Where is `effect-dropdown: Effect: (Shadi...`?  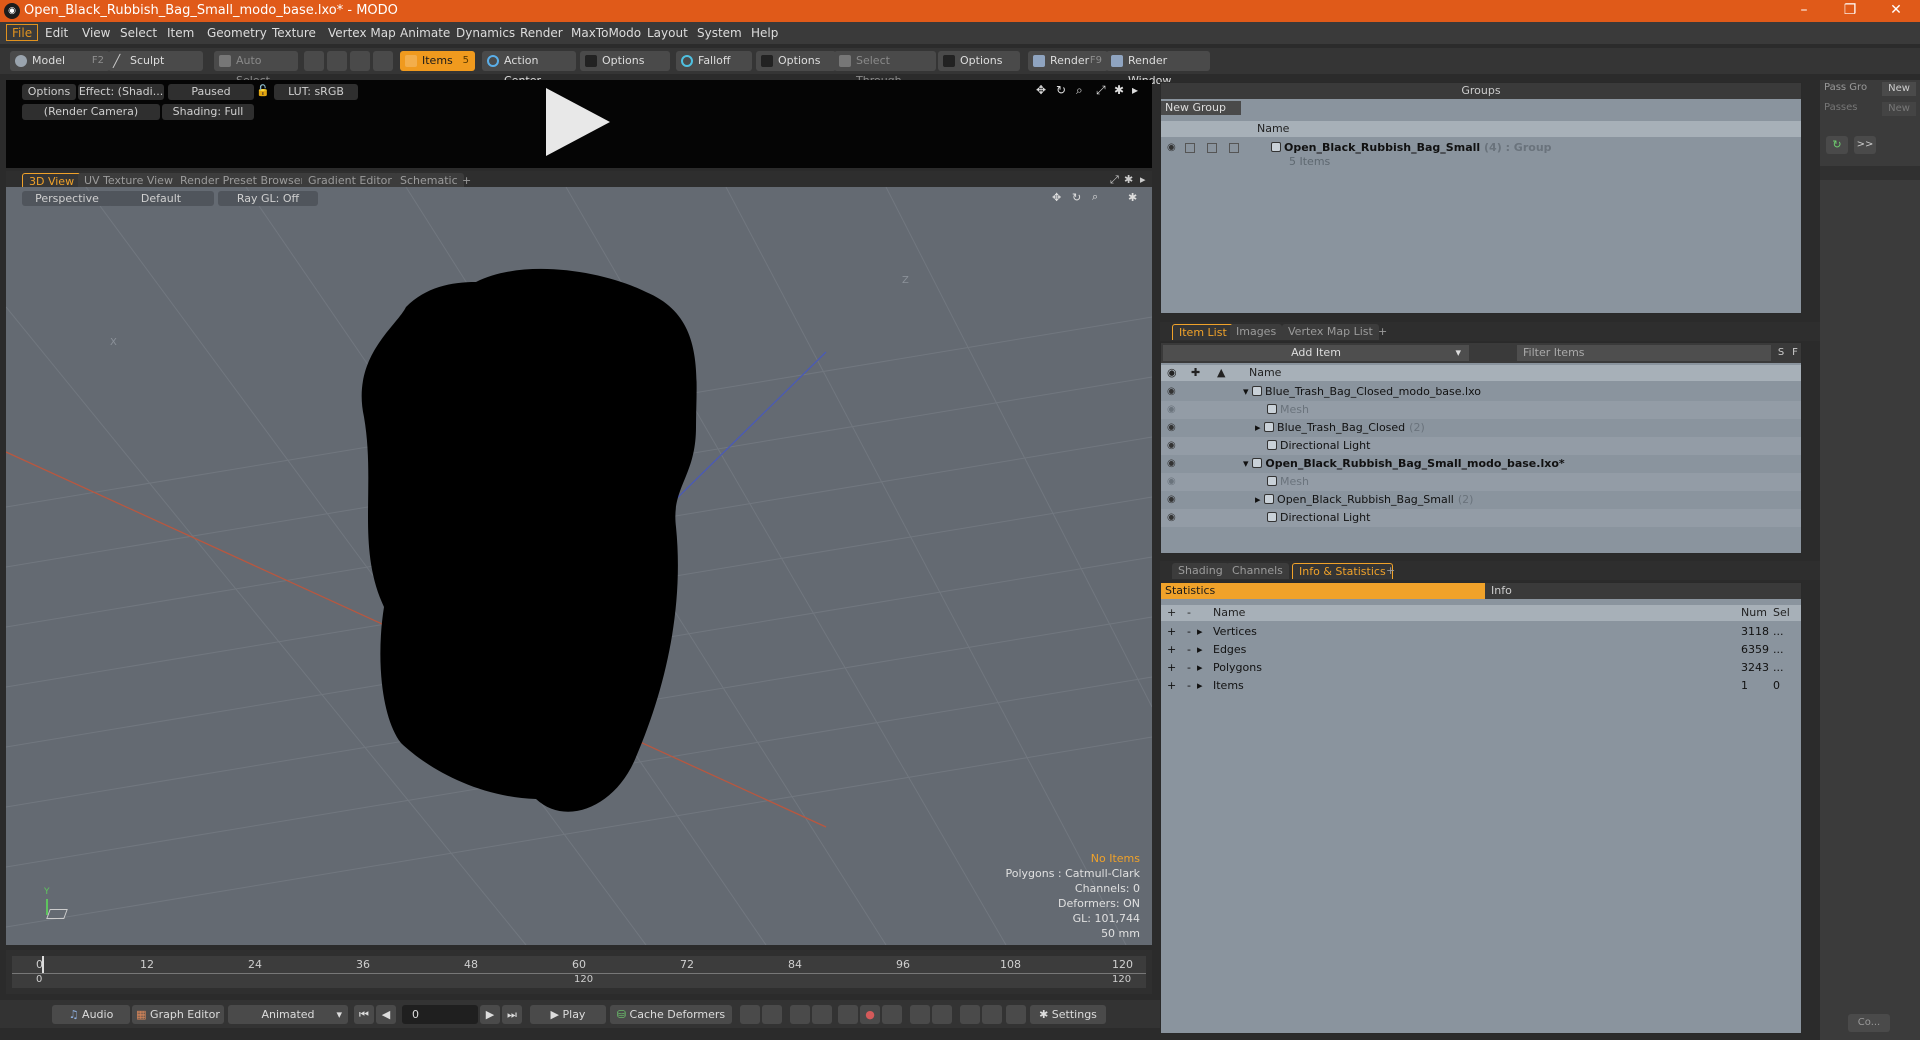 effect-dropdown: Effect: (Shadi... is located at coordinates (121, 92).